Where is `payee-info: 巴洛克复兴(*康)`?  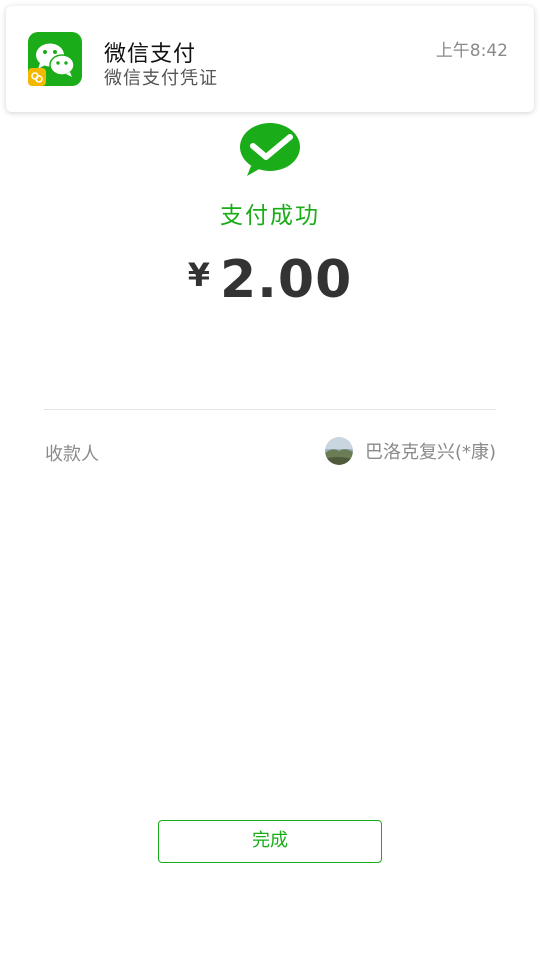 payee-info: 巴洛克复兴(*康) is located at coordinates (410, 451).